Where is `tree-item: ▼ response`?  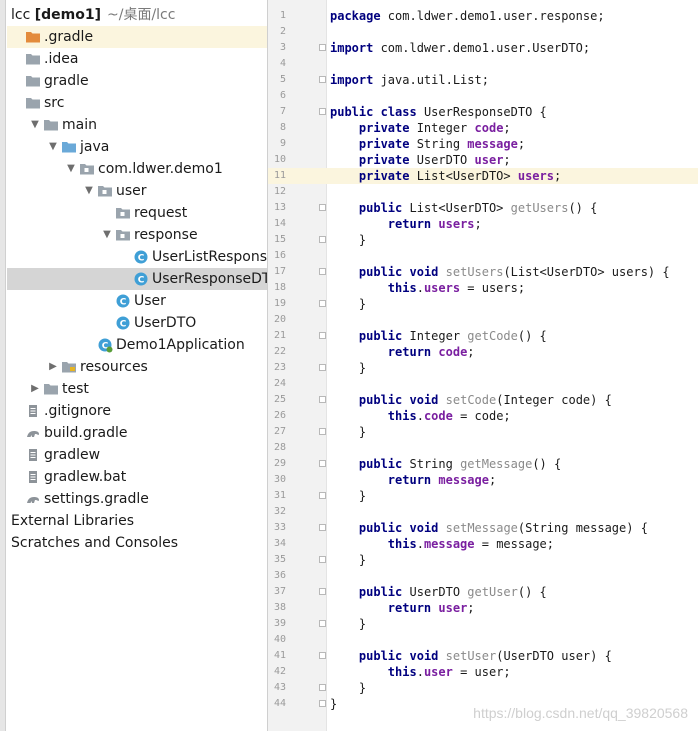 tree-item: ▼ response is located at coordinates (137, 235).